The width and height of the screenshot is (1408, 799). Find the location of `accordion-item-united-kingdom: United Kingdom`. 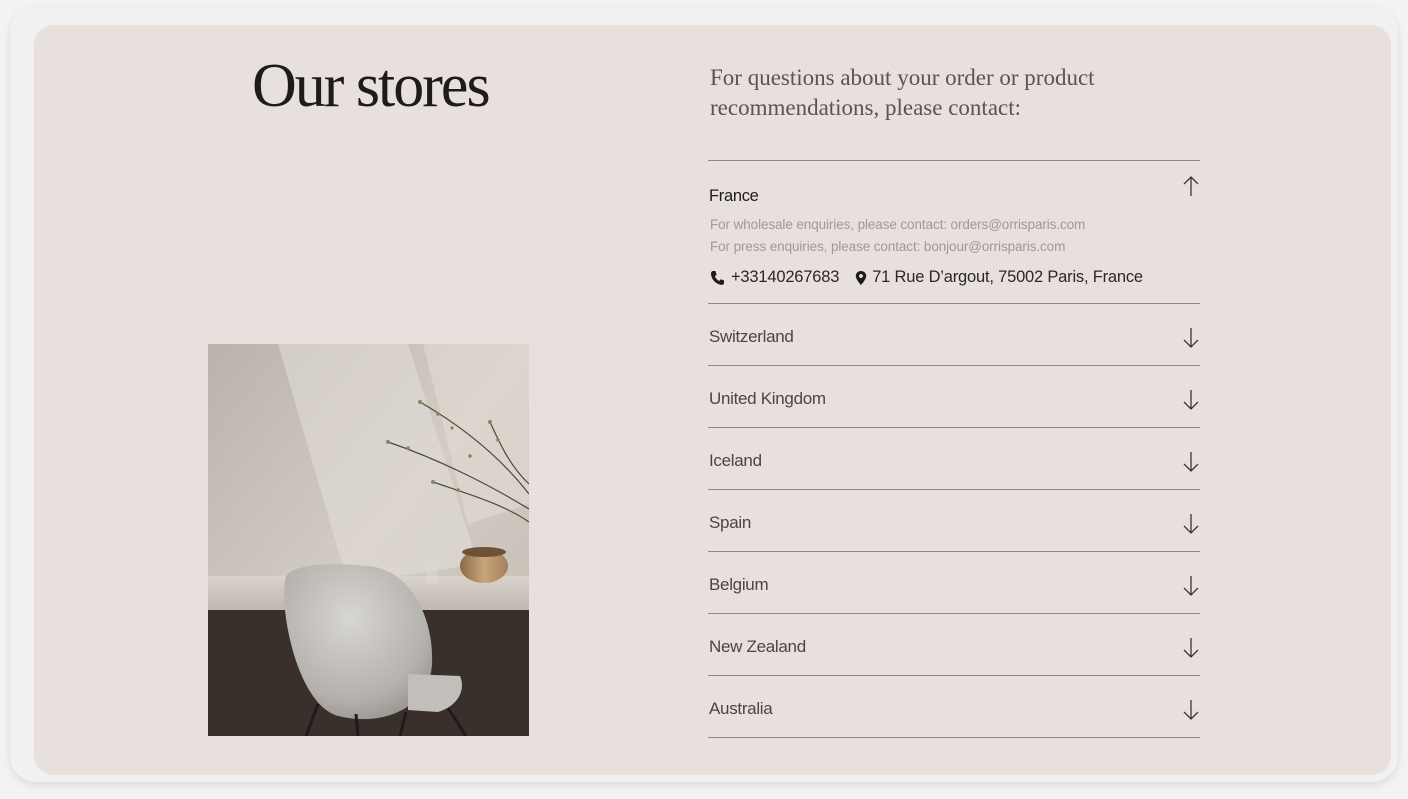

accordion-item-united-kingdom: United Kingdom is located at coordinates (954, 397).